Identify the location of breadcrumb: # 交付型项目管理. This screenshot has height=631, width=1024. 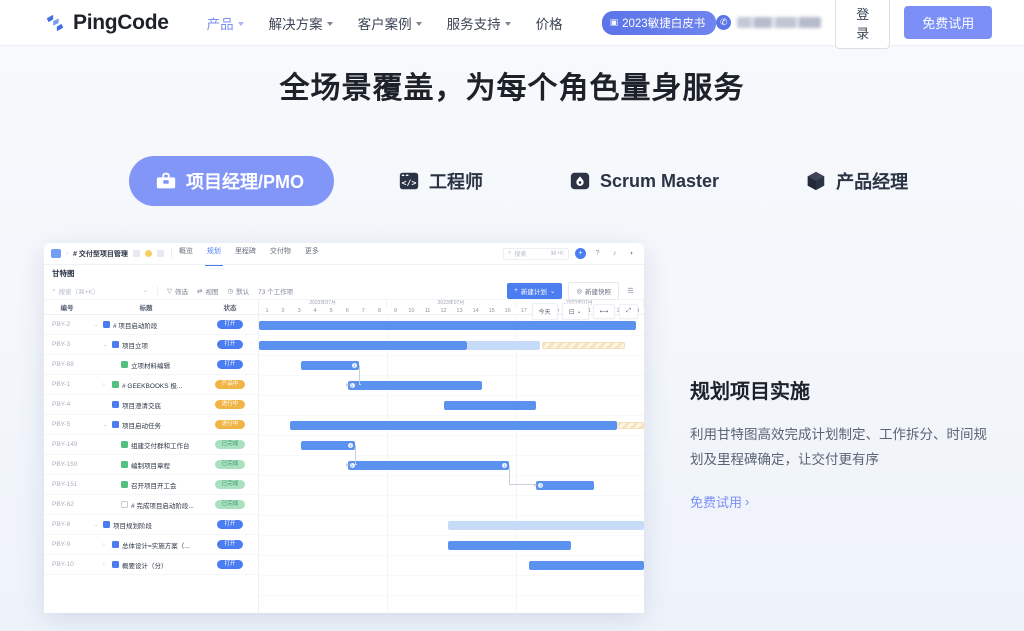
(100, 254).